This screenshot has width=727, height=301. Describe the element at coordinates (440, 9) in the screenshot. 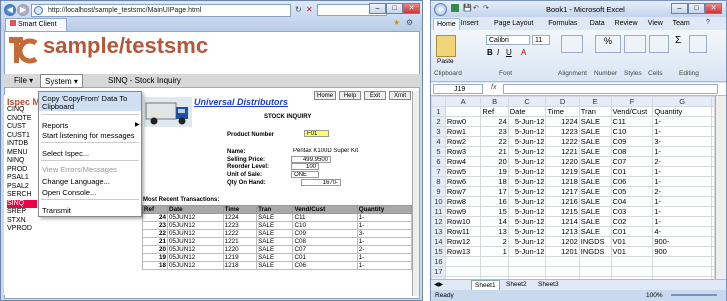

I see `office-button-icon` at that location.